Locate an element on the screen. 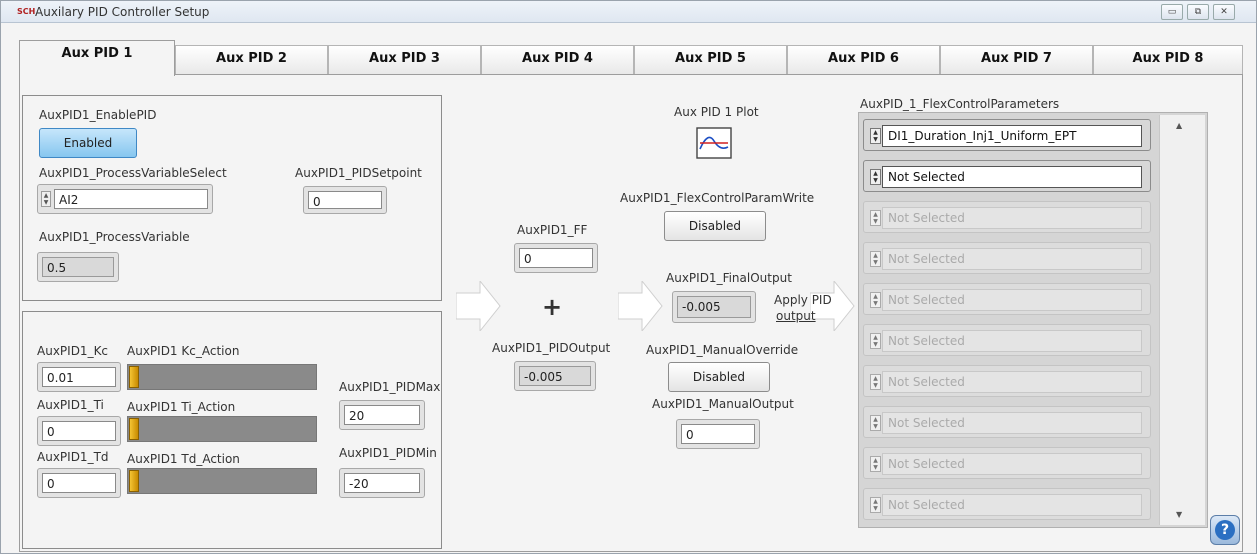  help-icon: ? is located at coordinates (1225, 530).